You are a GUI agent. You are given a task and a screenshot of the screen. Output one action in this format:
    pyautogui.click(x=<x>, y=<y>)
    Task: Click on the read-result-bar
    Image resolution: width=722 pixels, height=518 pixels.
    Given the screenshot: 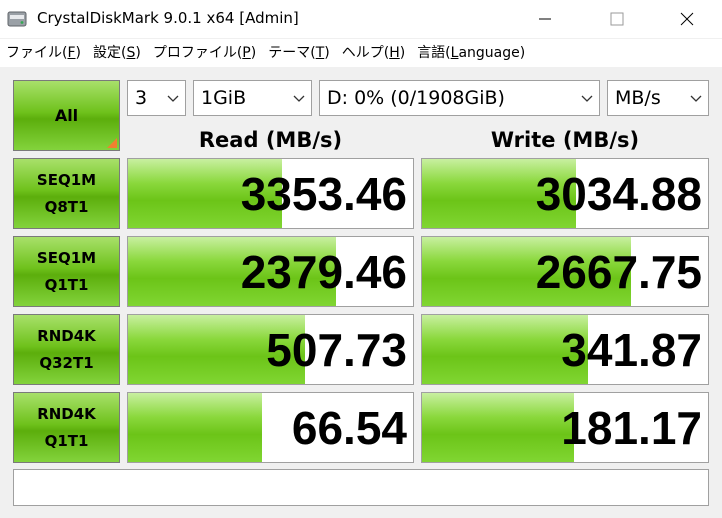 What is the action you would take?
    pyautogui.click(x=195, y=427)
    